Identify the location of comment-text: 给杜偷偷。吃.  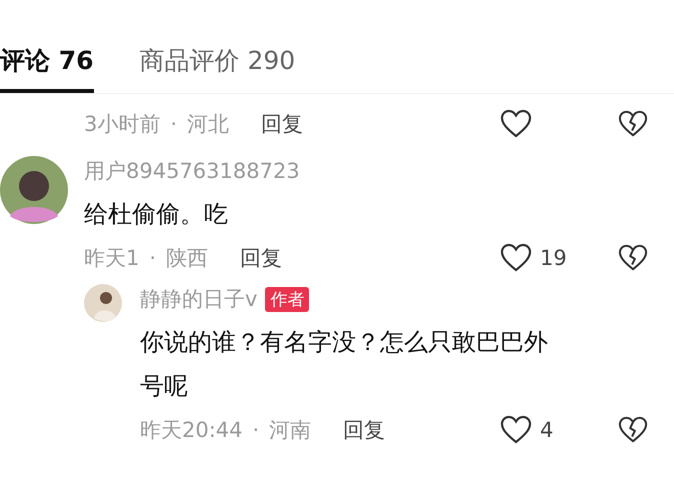
(156, 214).